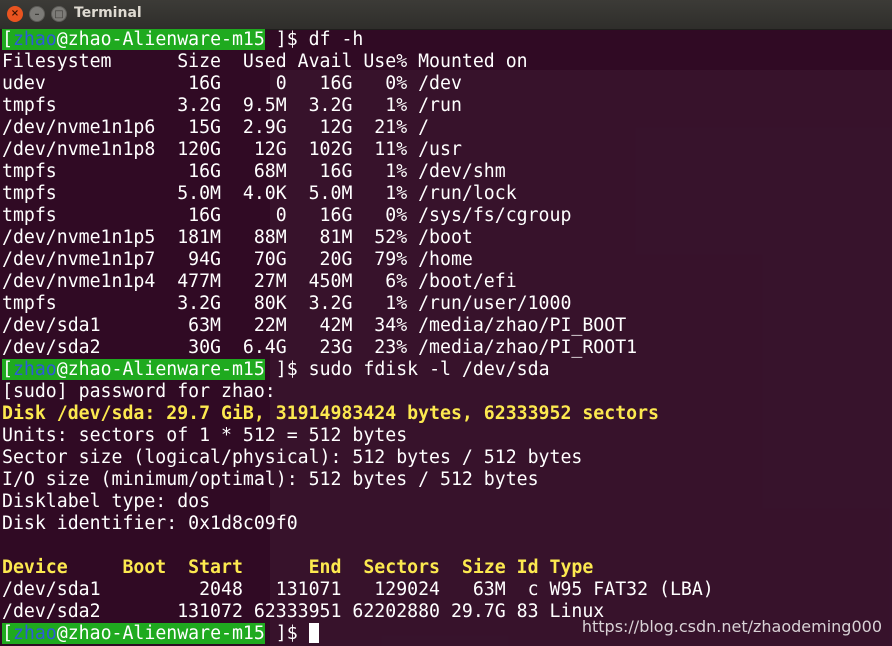  Describe the element at coordinates (254, 171) in the screenshot. I see `output-line: tmpfs 16G 68M 16G 1% /dev/shm` at that location.